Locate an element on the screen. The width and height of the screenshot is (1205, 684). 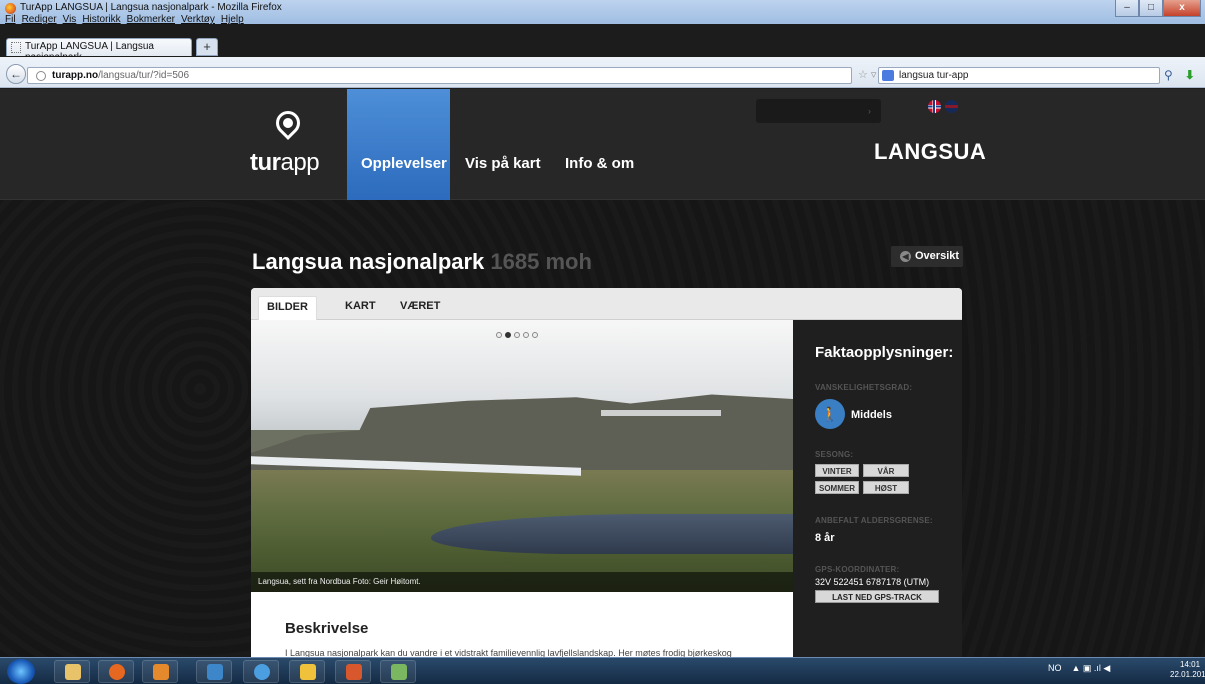
back-button: ← is located at coordinates (16, 74).